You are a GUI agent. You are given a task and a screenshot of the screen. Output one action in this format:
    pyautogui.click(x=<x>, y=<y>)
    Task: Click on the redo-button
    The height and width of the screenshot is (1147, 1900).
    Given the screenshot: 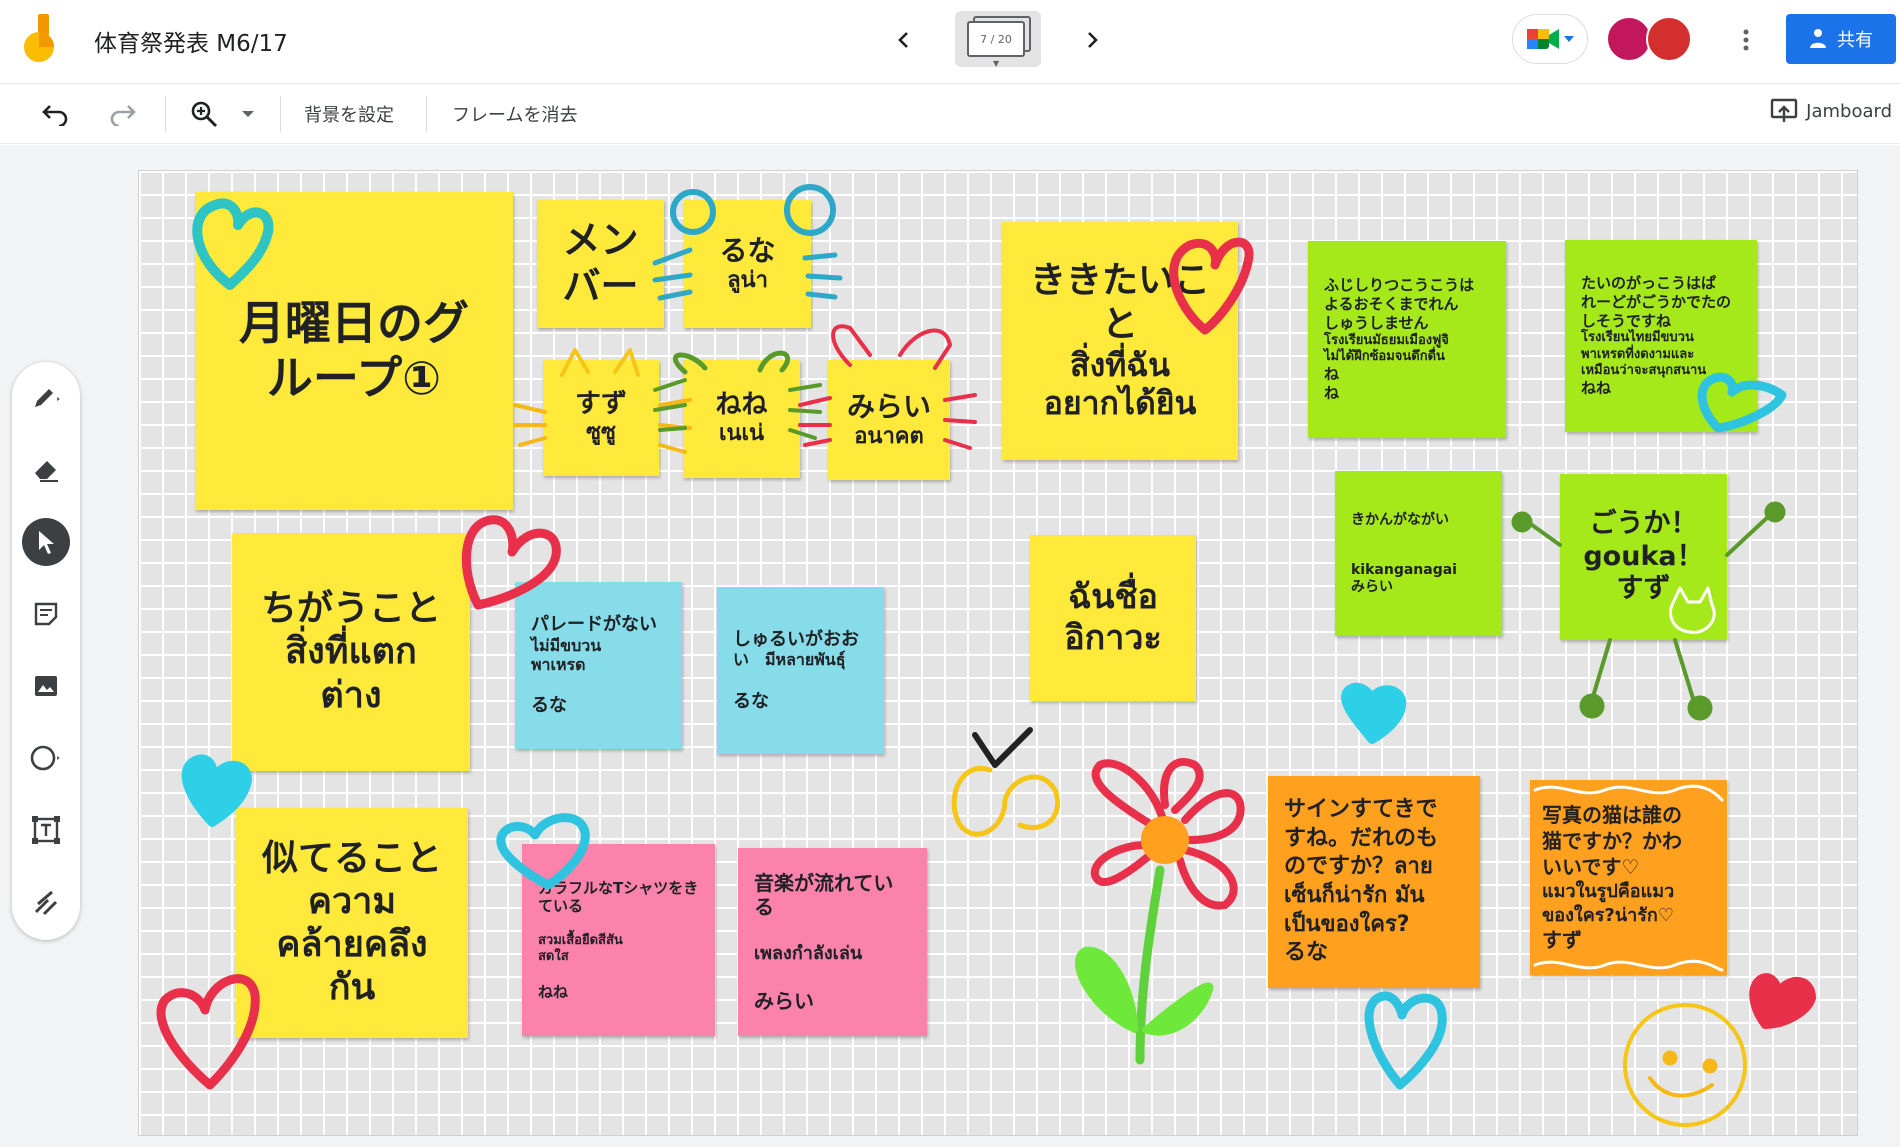 What is the action you would take?
    pyautogui.click(x=122, y=114)
    